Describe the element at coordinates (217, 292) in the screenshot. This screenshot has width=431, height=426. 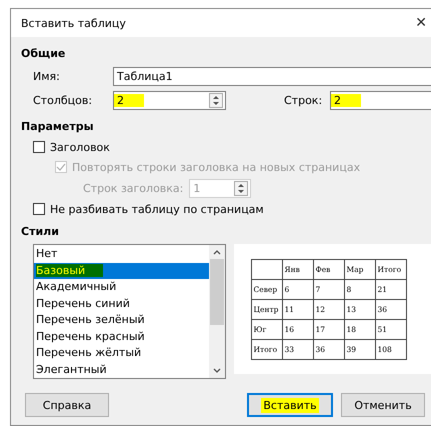
I see `scrollbar-thumb` at that location.